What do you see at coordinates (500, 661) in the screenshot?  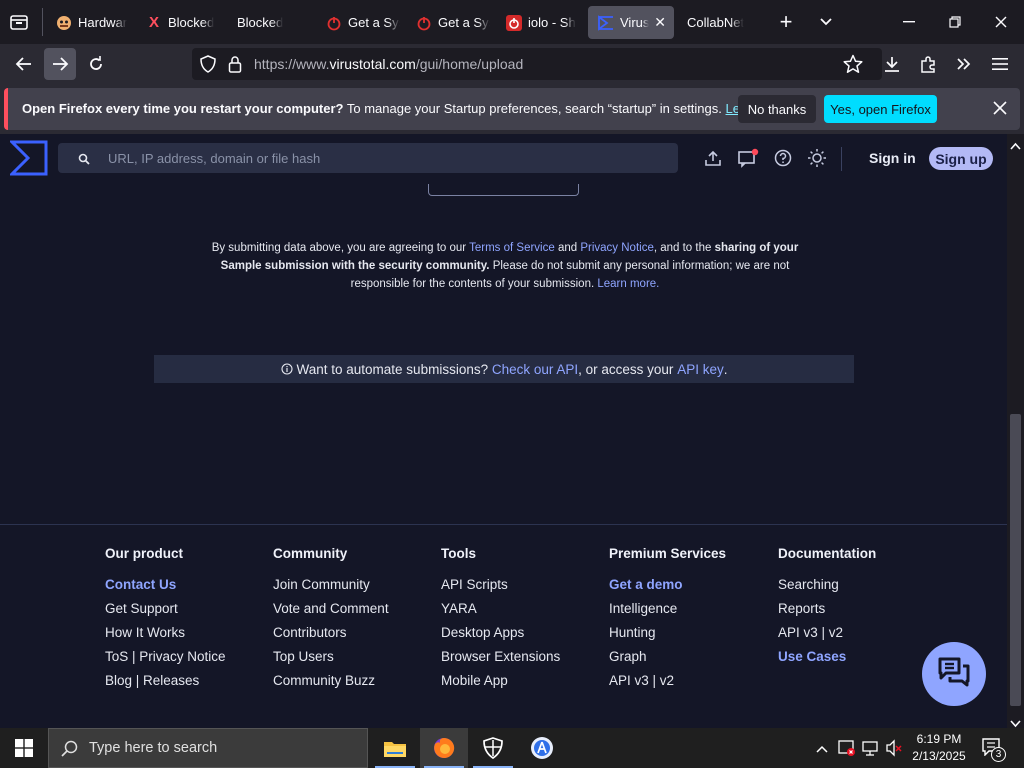 I see `browser-extensions-link: Browser Extensions` at bounding box center [500, 661].